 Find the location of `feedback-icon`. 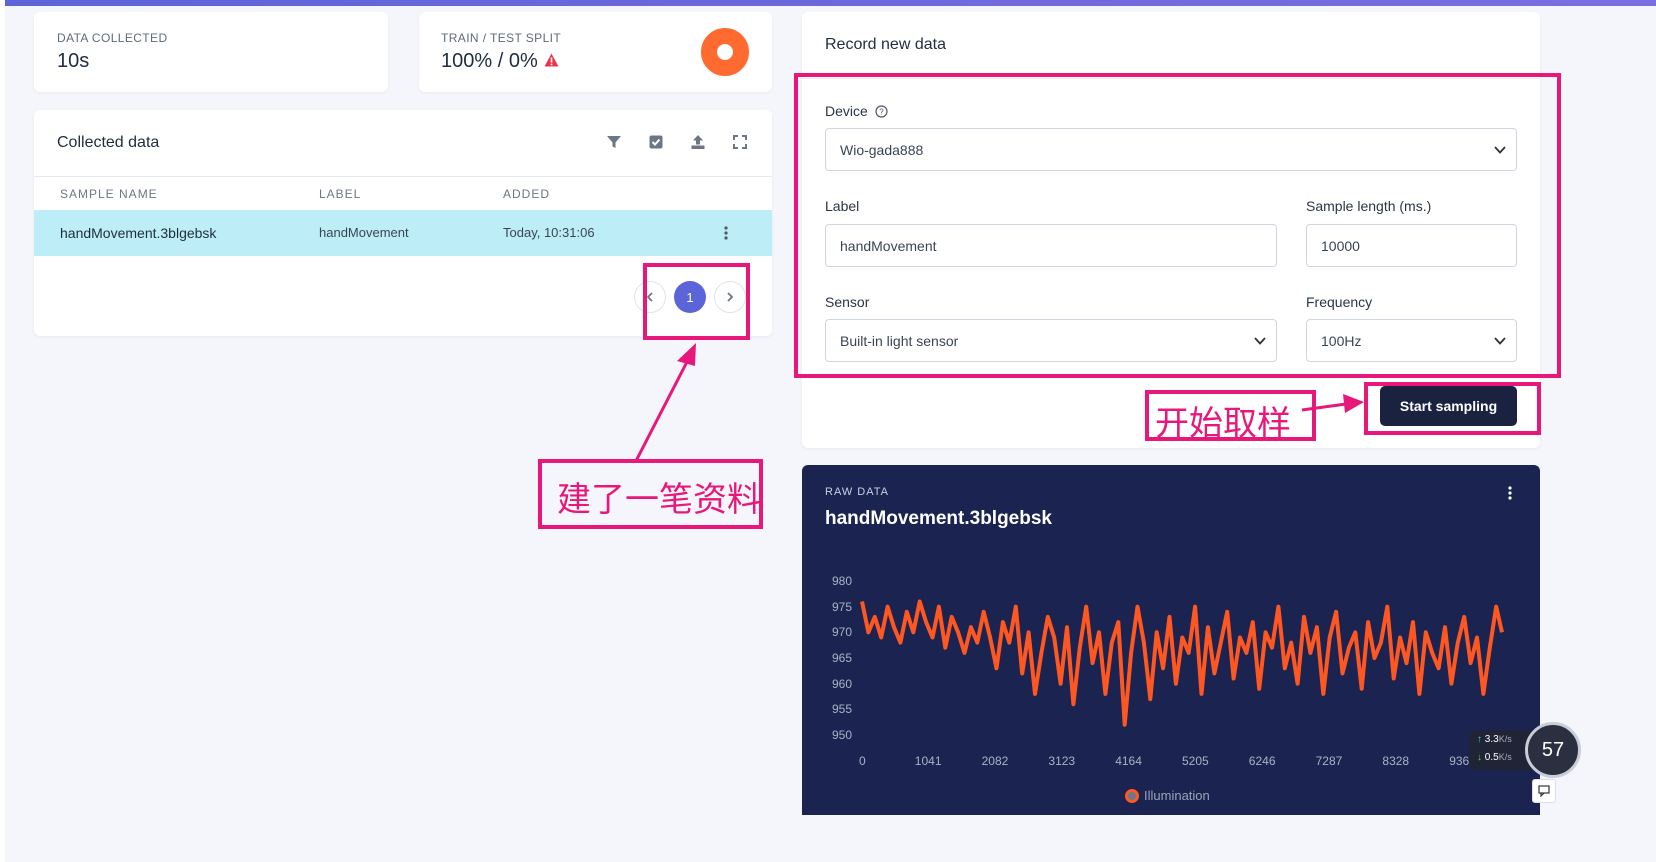

feedback-icon is located at coordinates (1544, 791).